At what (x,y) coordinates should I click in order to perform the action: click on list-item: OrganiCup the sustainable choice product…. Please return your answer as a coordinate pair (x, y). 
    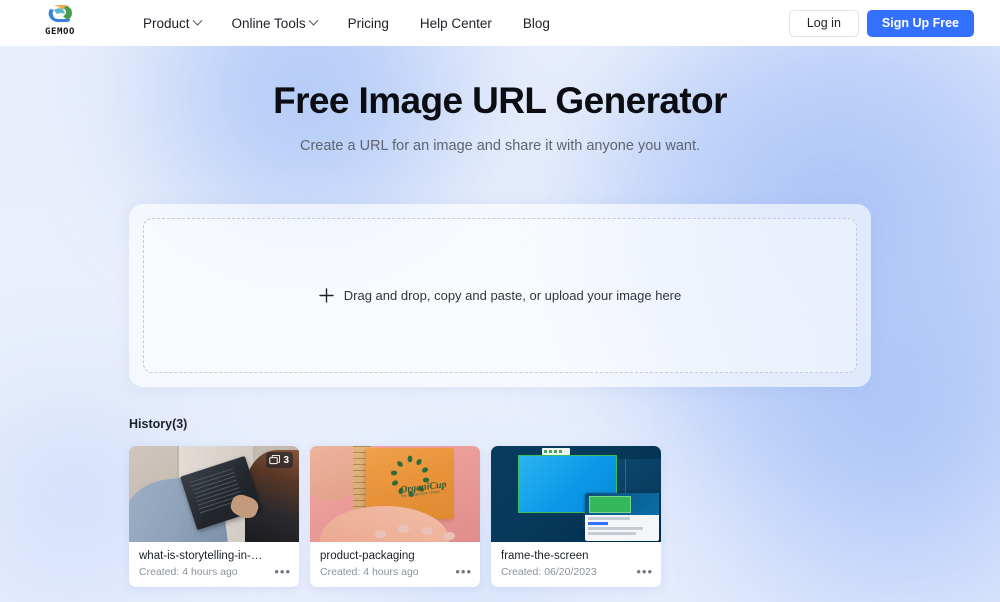
    Looking at the image, I should click on (395, 516).